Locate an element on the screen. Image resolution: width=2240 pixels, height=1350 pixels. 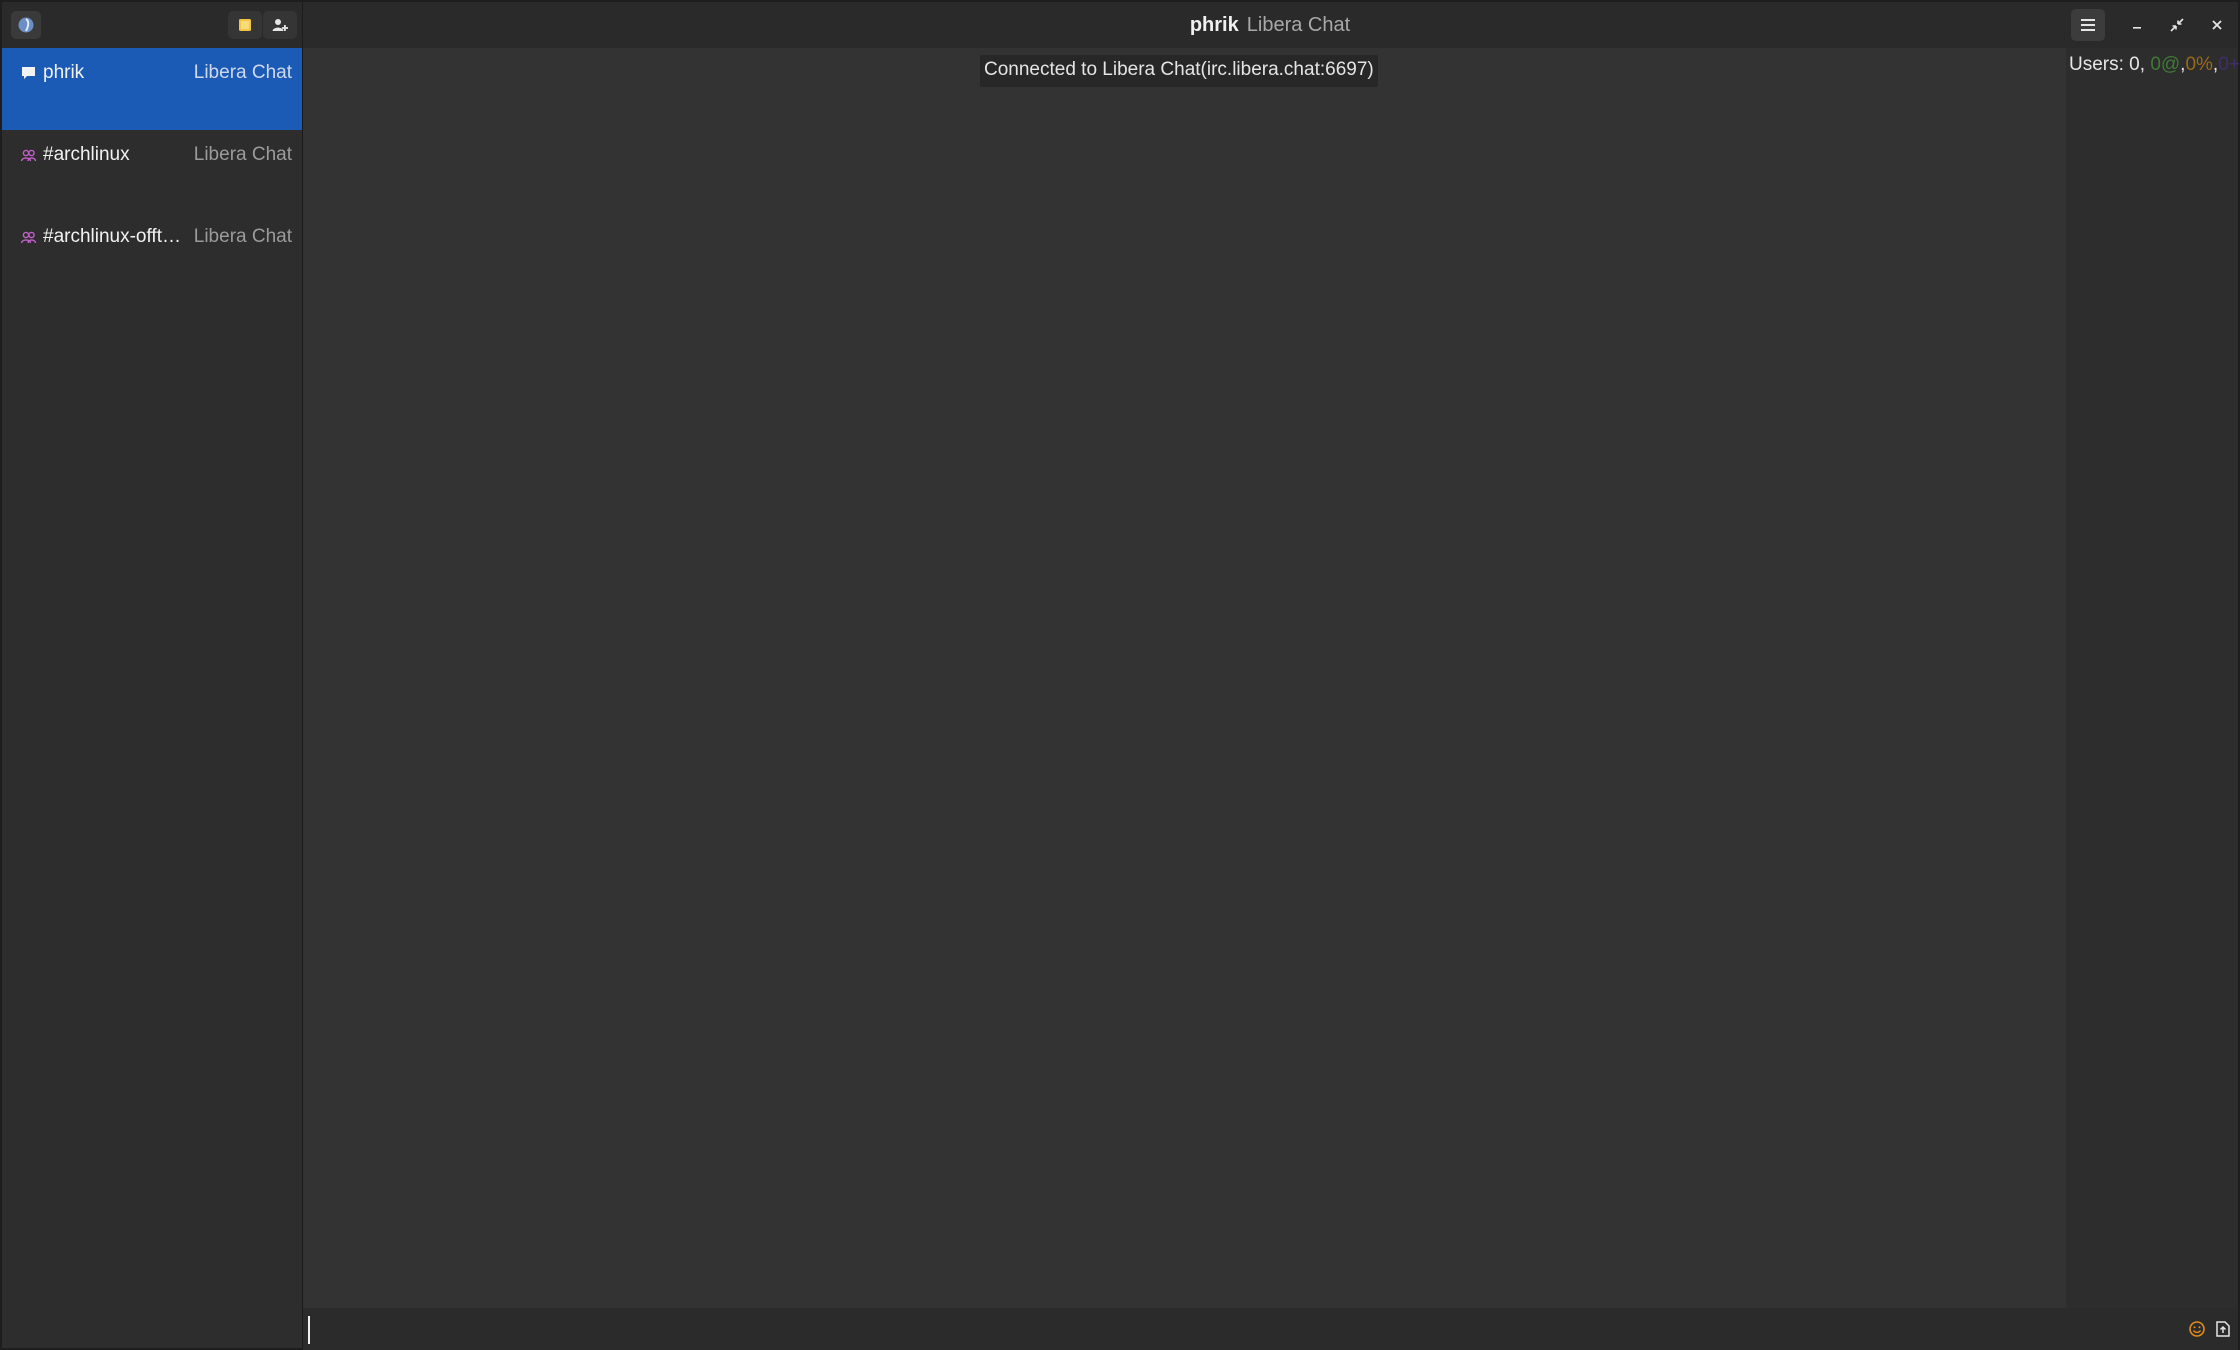
hamburger-menu-icon is located at coordinates (2088, 25).